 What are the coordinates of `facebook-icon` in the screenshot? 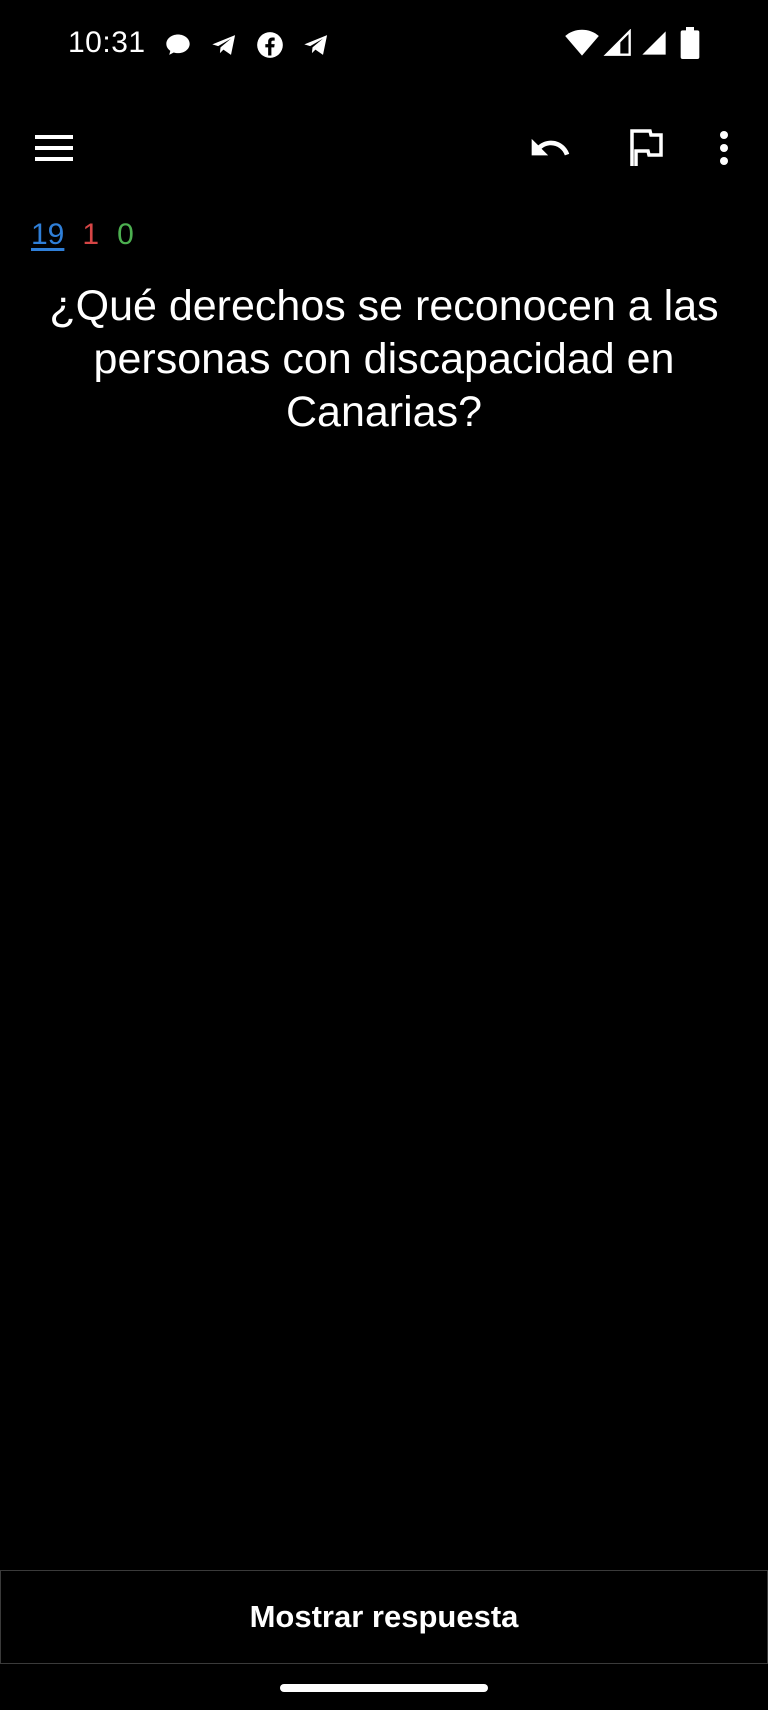 It's located at (270, 45).